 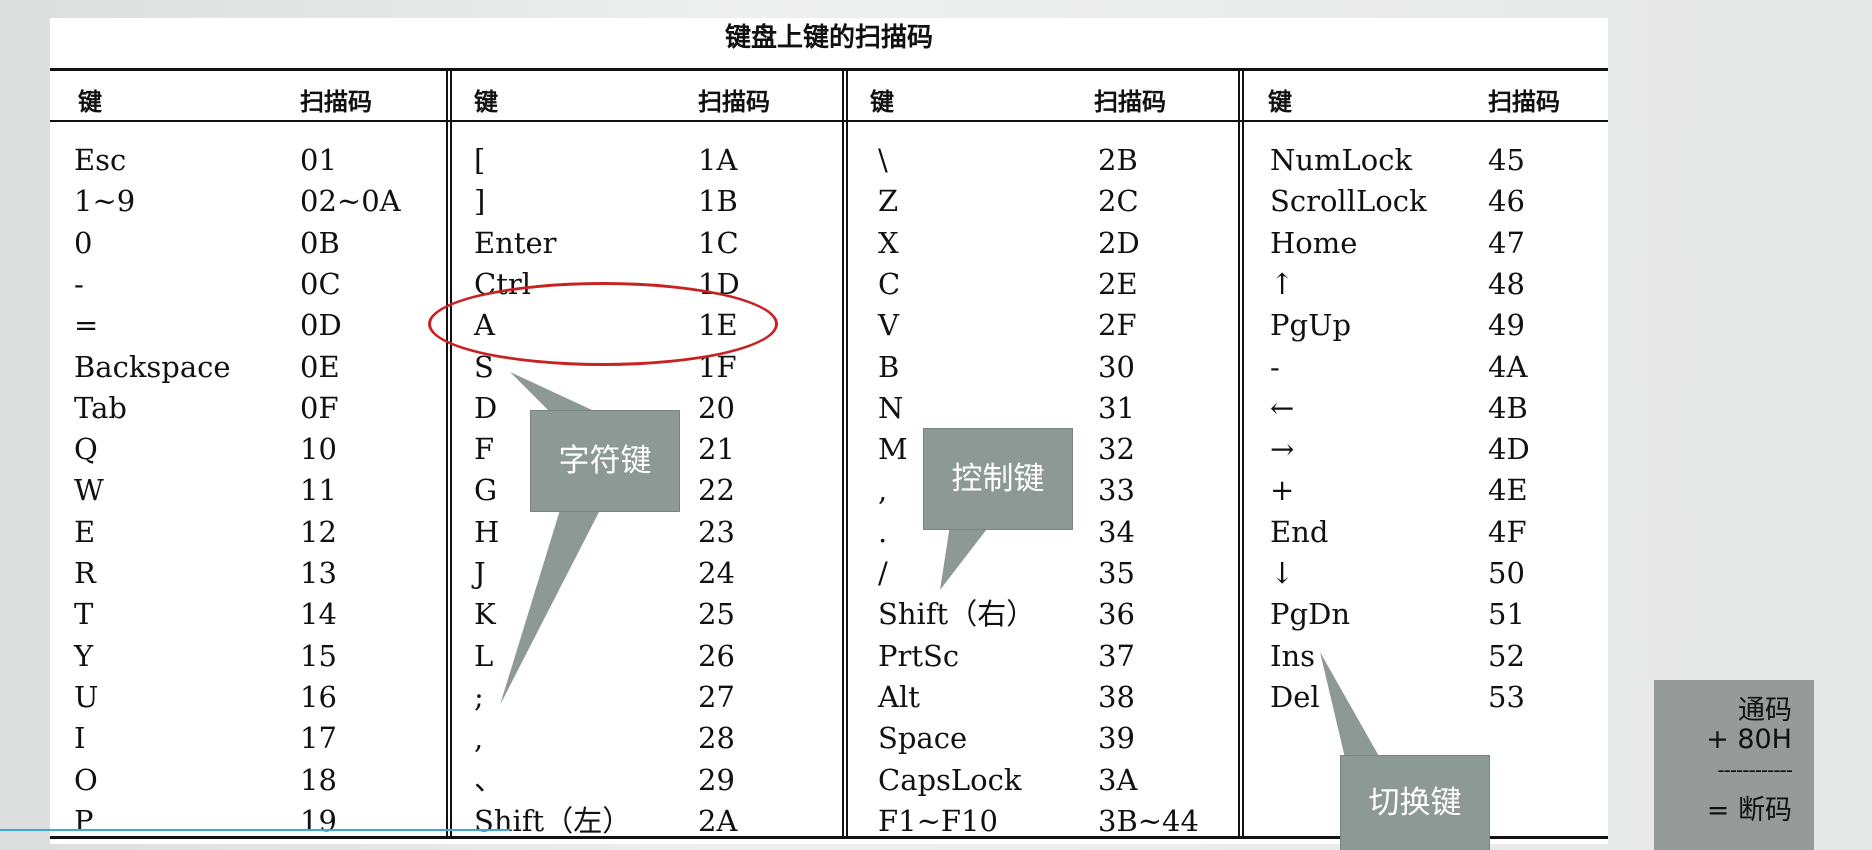 What do you see at coordinates (515, 242) in the screenshot?
I see `key-cell: Enter` at bounding box center [515, 242].